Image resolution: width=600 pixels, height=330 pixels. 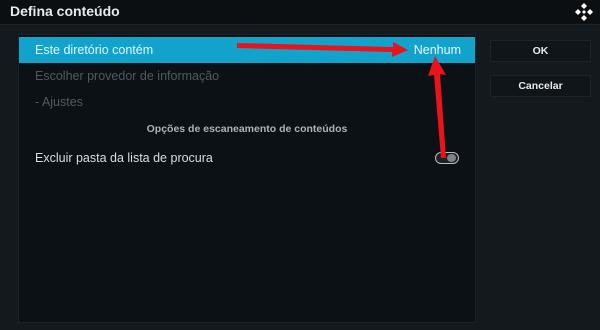 I want to click on ok-button: OK, so click(x=540, y=51).